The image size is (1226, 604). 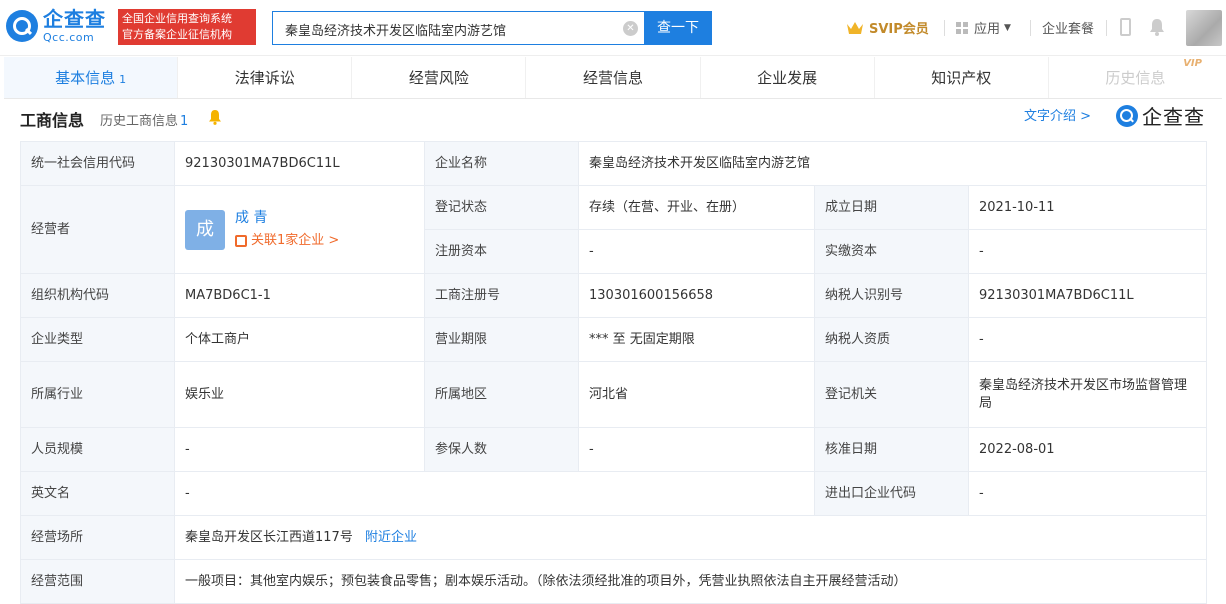 What do you see at coordinates (1057, 114) in the screenshot?
I see `text-intro-link: 文字介绍 >` at bounding box center [1057, 114].